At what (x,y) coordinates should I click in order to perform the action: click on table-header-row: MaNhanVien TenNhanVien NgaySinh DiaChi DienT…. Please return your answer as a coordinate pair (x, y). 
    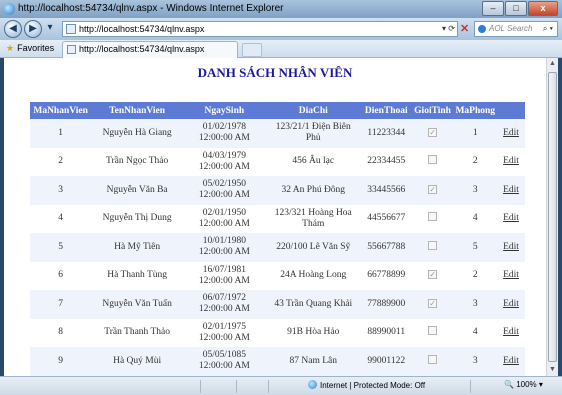
    Looking at the image, I should click on (277, 110).